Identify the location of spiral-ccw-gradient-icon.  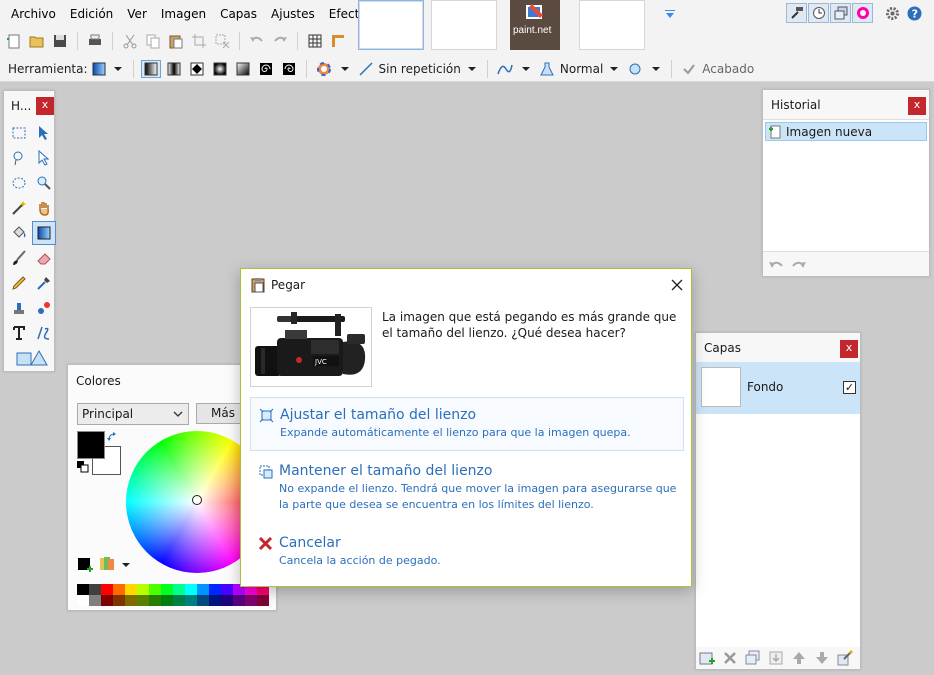
(289, 69).